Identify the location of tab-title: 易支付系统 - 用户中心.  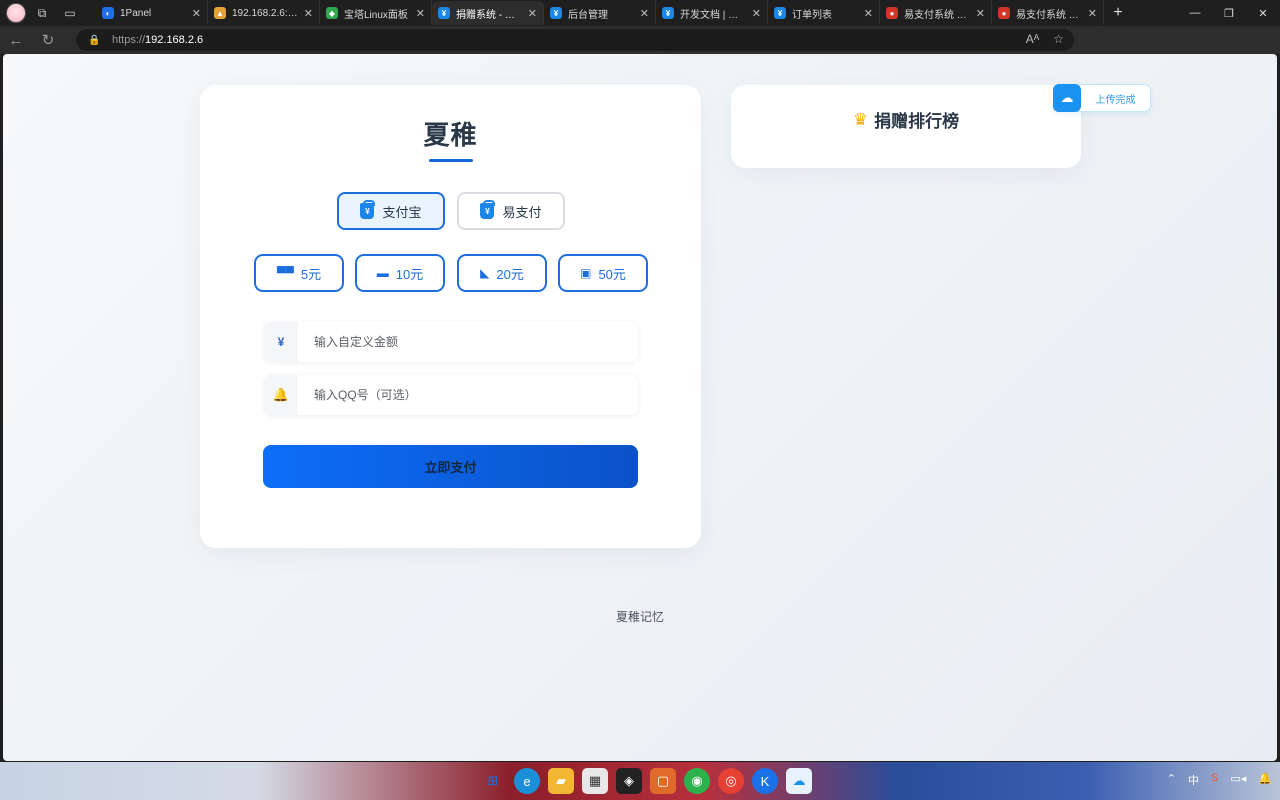
(937, 15).